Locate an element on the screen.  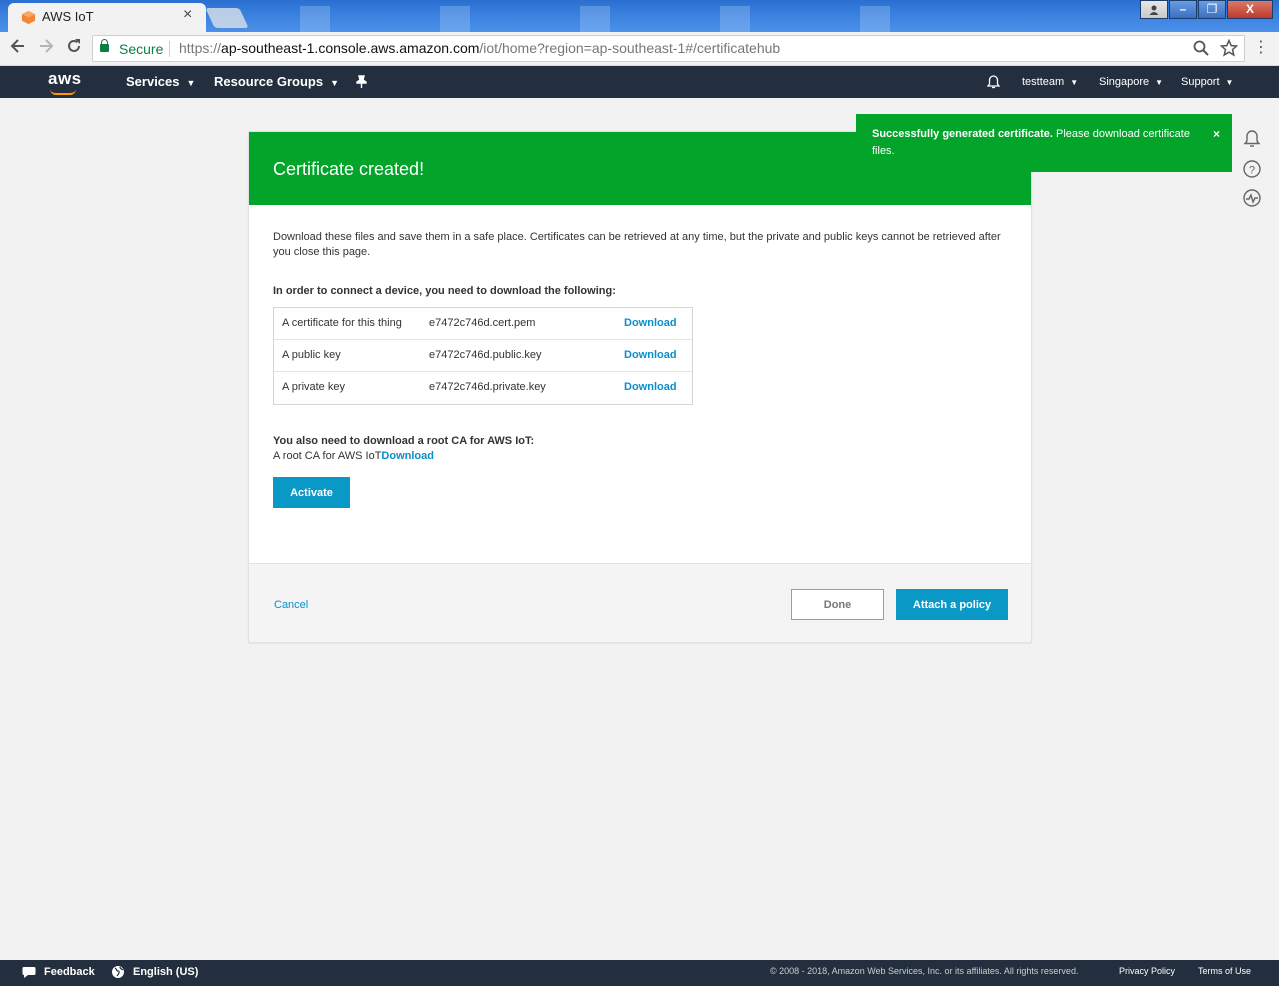
attach-policy-button: Attach a policy is located at coordinates (952, 604).